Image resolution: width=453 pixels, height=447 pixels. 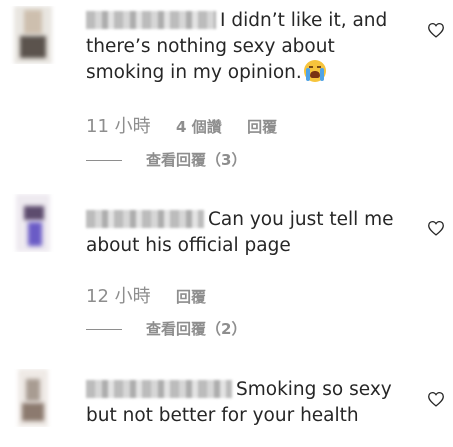 What do you see at coordinates (199, 127) in the screenshot?
I see `likes-count: 4 個讚` at bounding box center [199, 127].